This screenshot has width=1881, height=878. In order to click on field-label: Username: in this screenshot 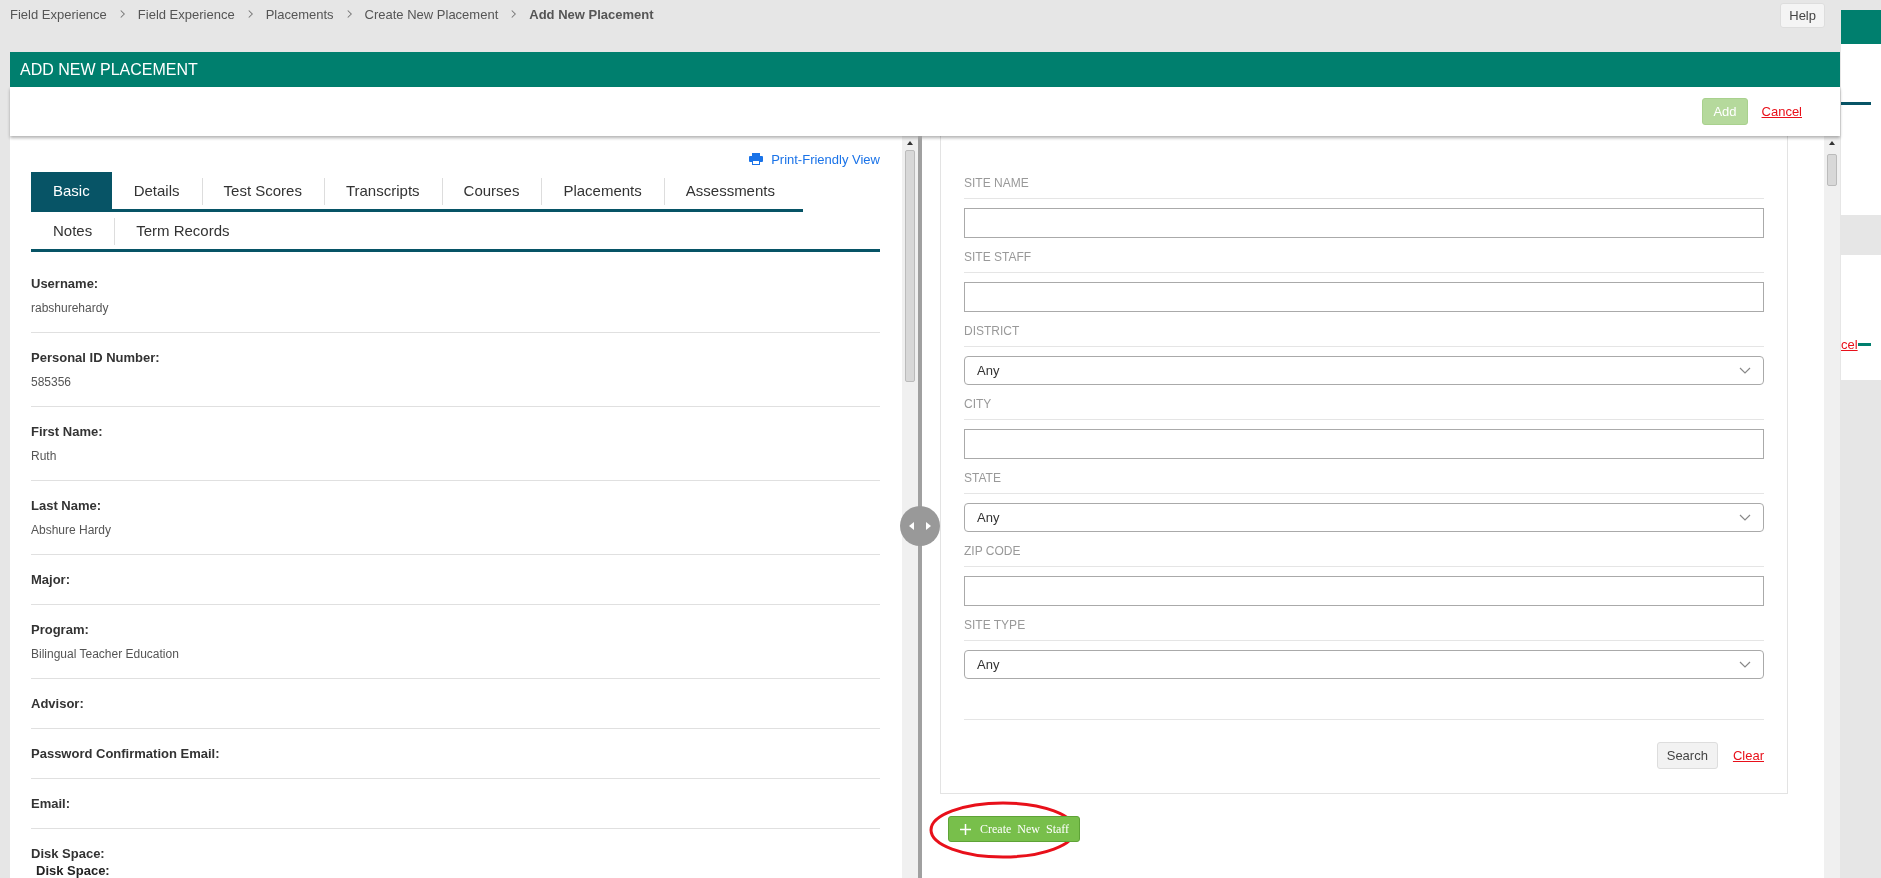, I will do `click(65, 283)`.